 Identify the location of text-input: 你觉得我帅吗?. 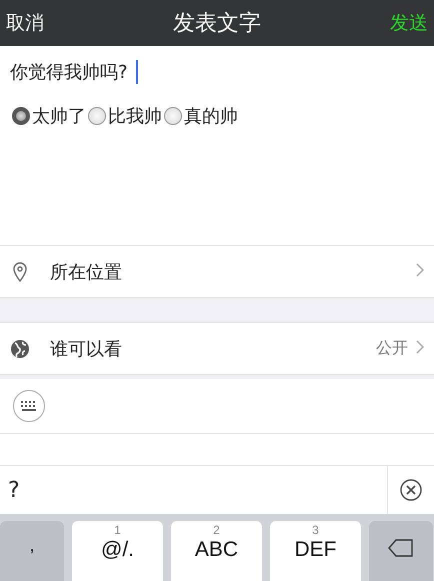
(74, 72).